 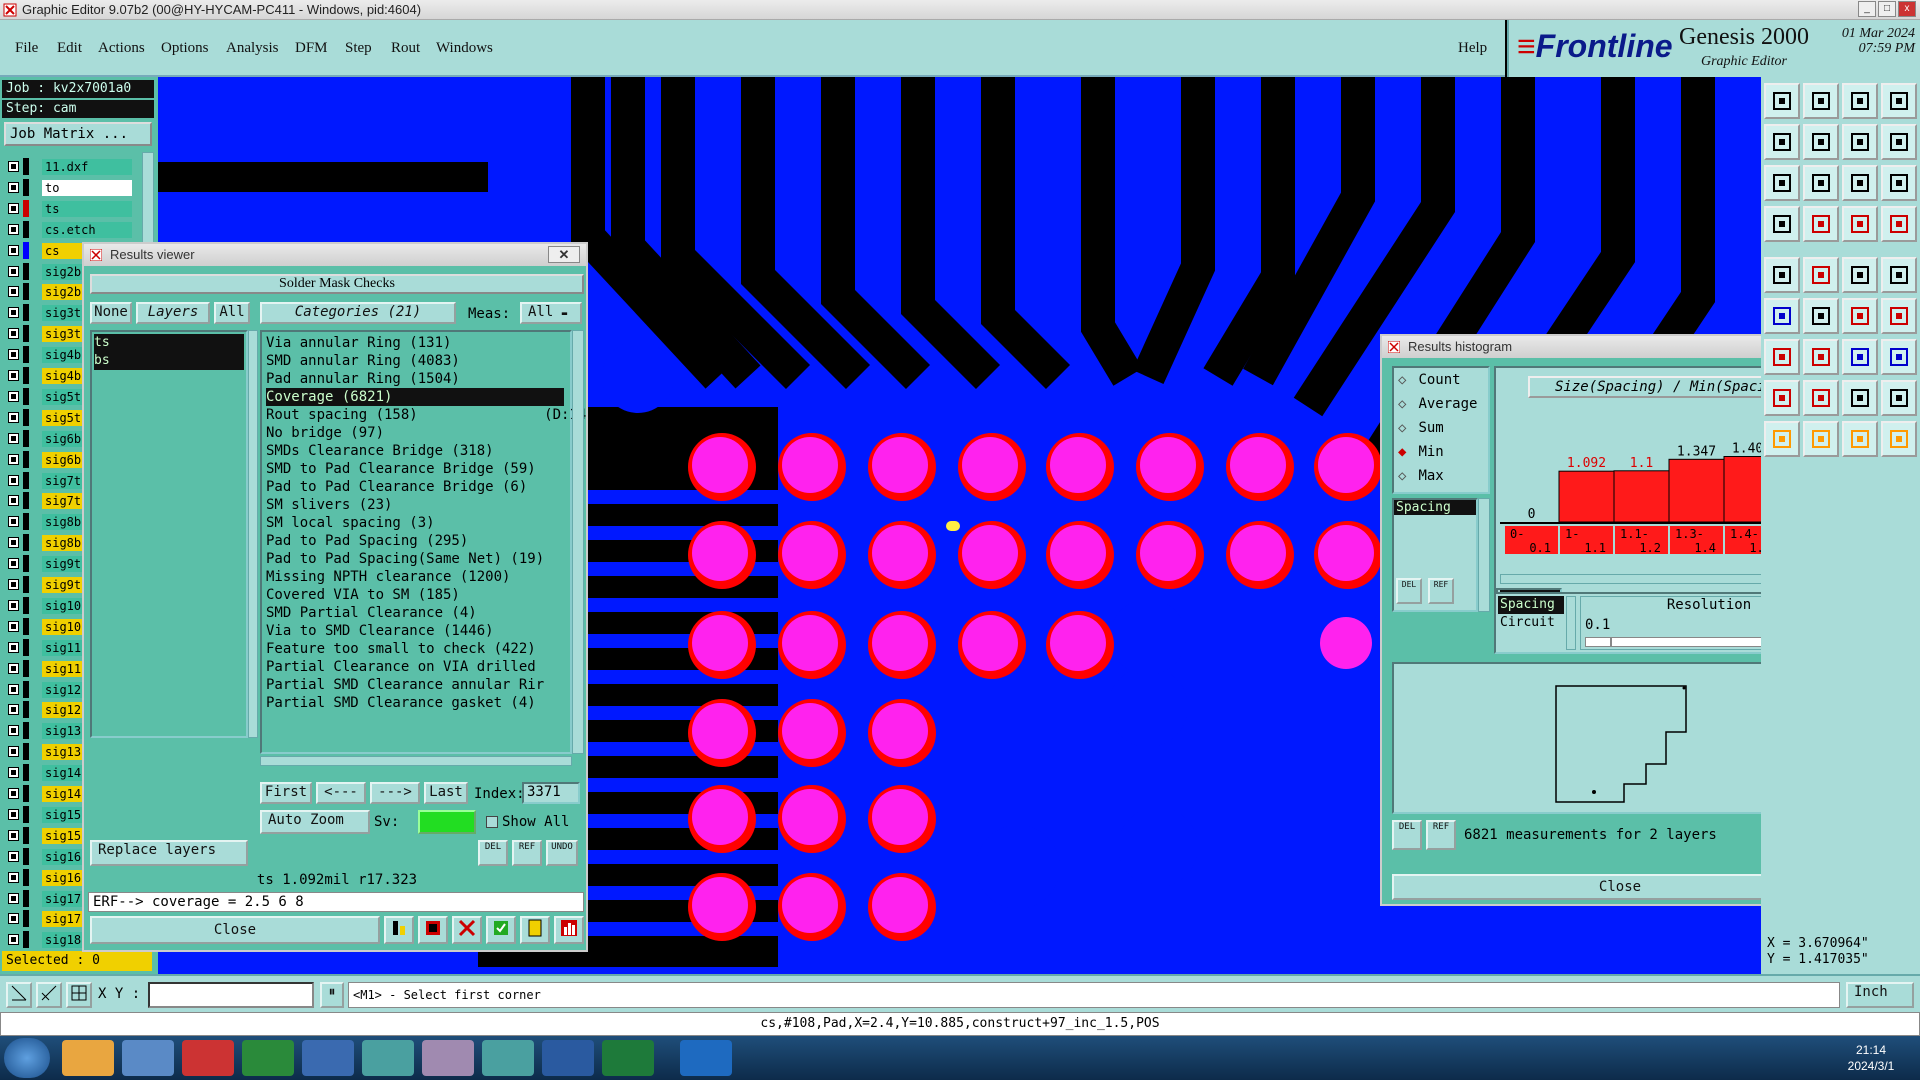 What do you see at coordinates (358, 313) in the screenshot?
I see `categories-button: Categories (21)` at bounding box center [358, 313].